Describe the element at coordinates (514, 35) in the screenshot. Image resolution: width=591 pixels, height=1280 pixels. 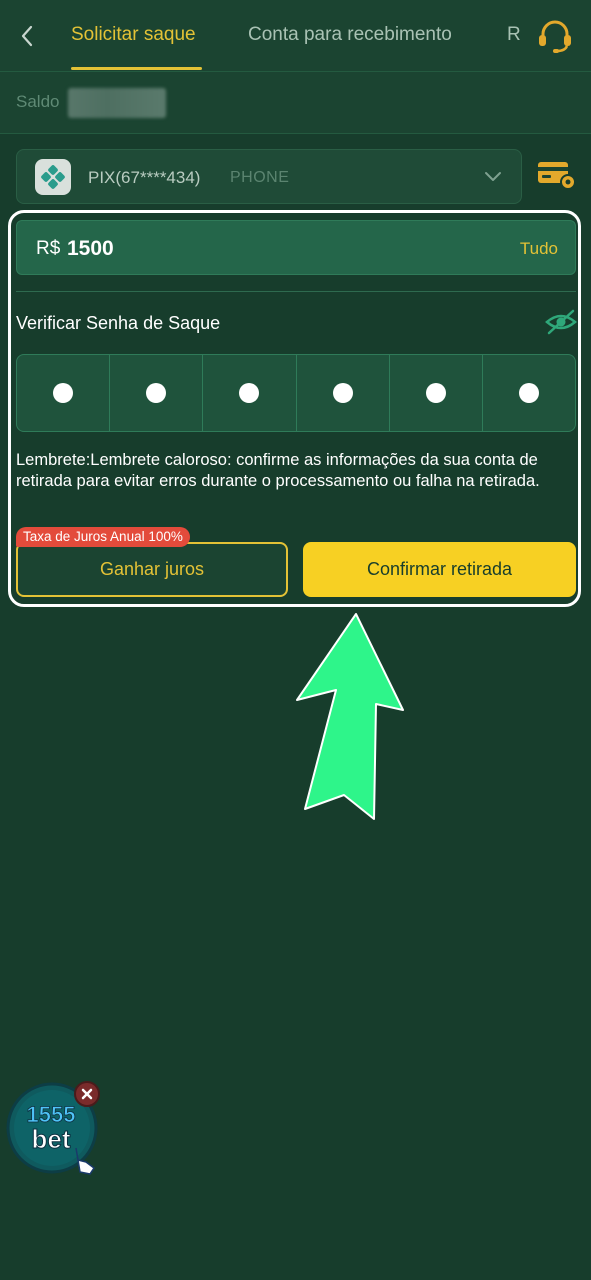
I see `tab-records: R` at that location.